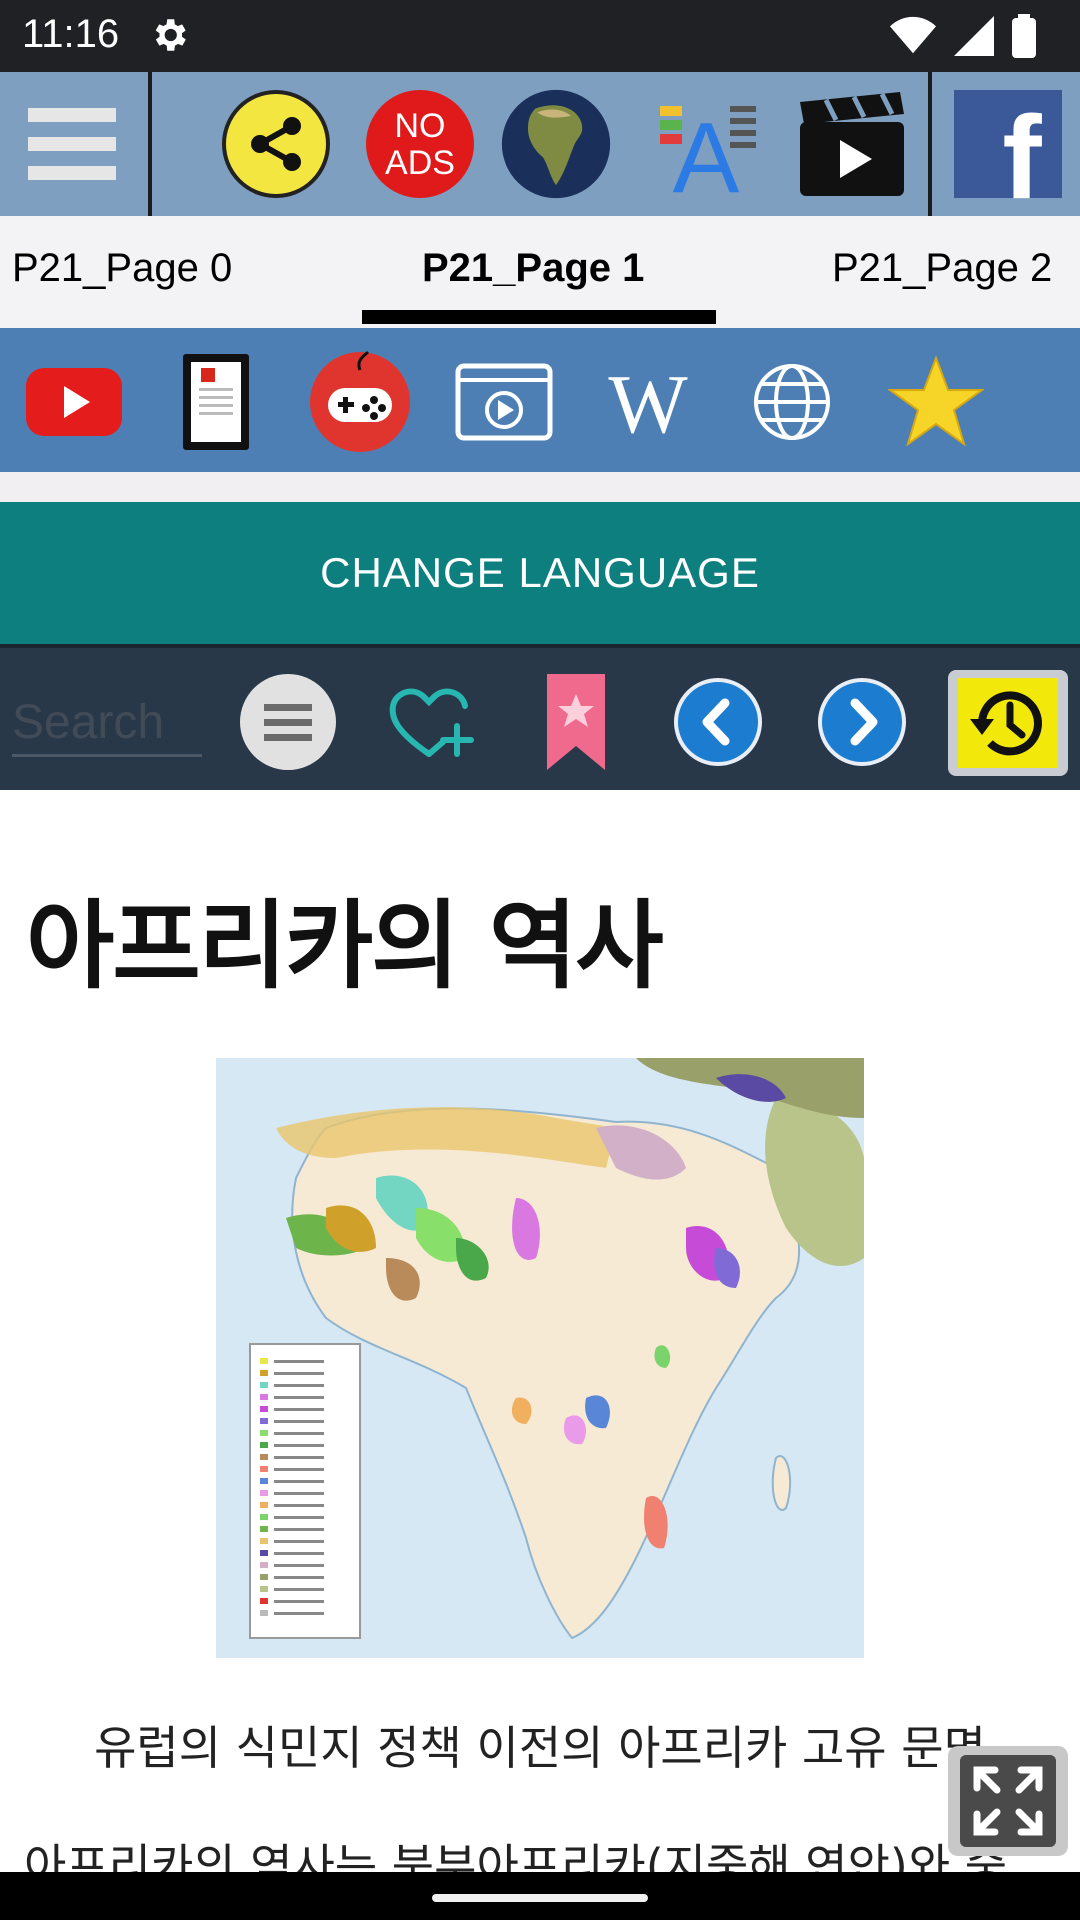 This screenshot has width=1080, height=1920. I want to click on clapperboard-icon, so click(852, 144).